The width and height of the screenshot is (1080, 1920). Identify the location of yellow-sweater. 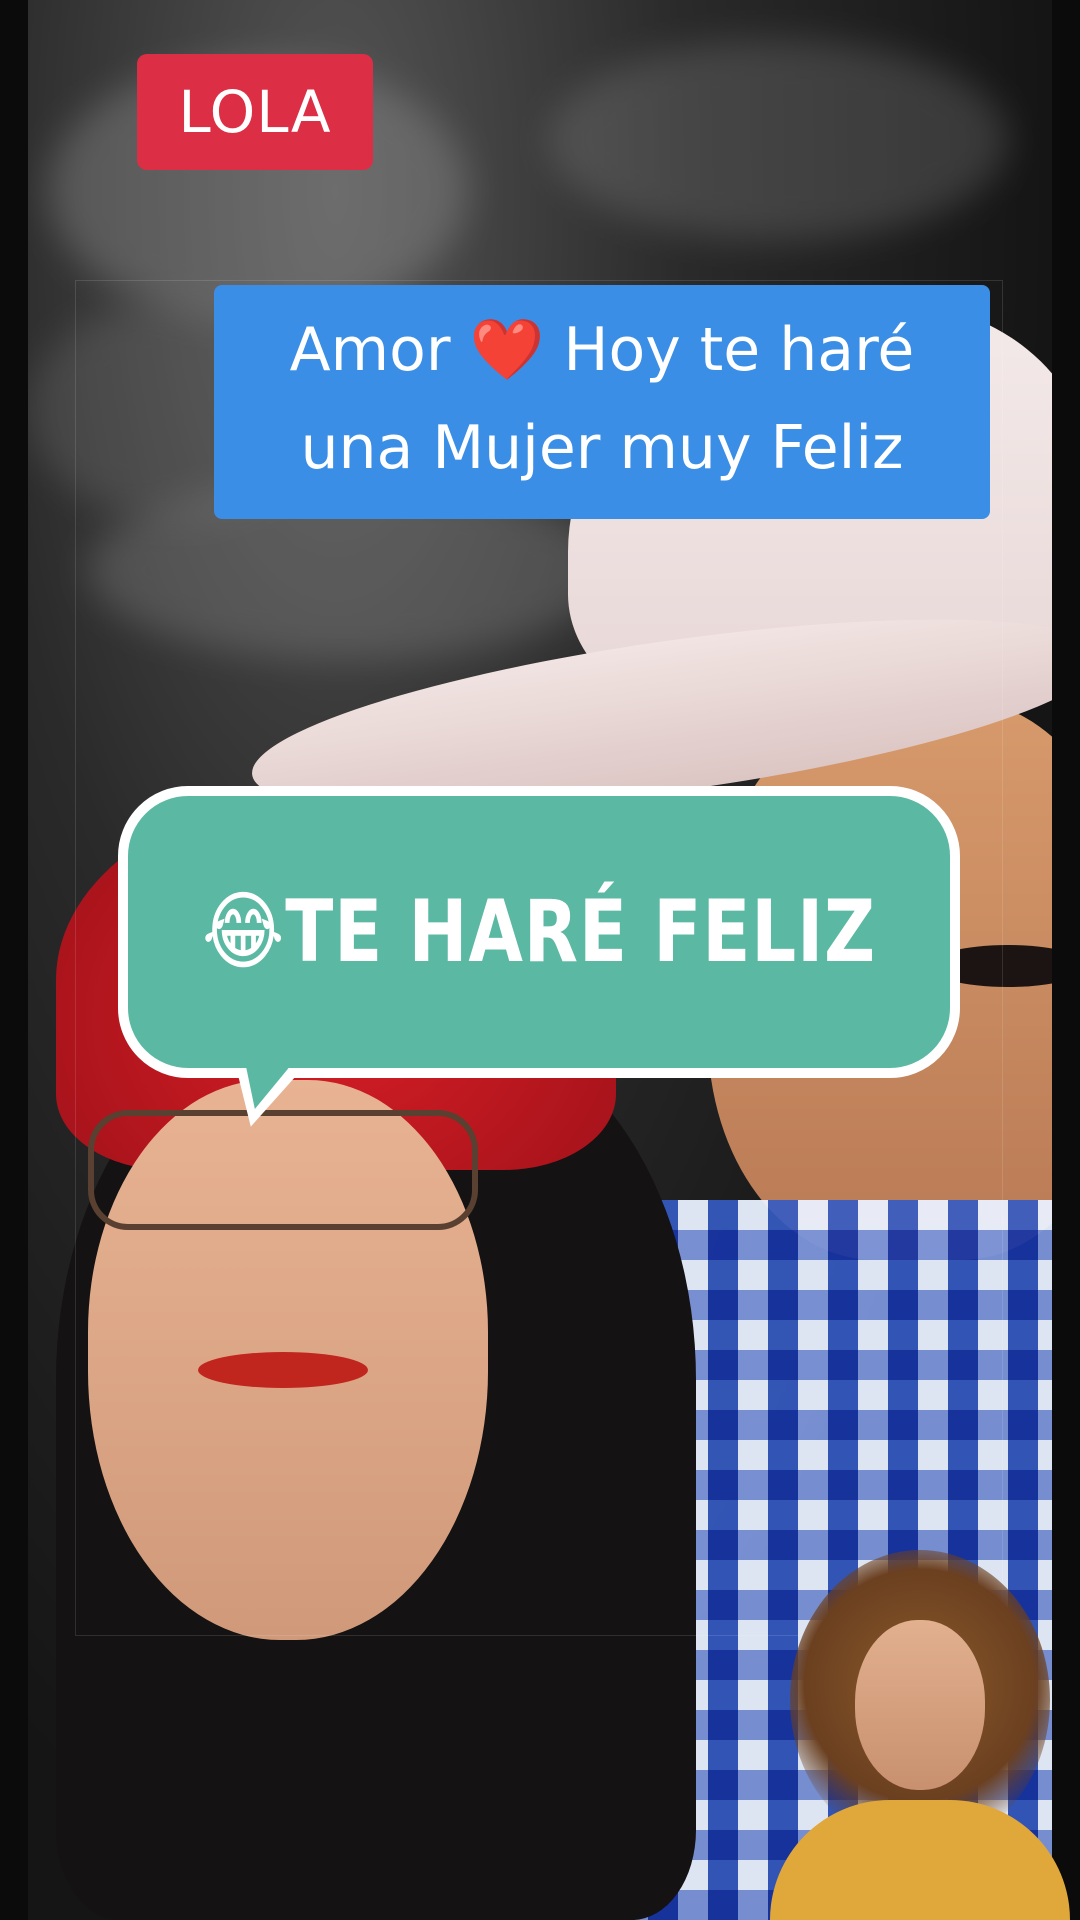
(920, 1860).